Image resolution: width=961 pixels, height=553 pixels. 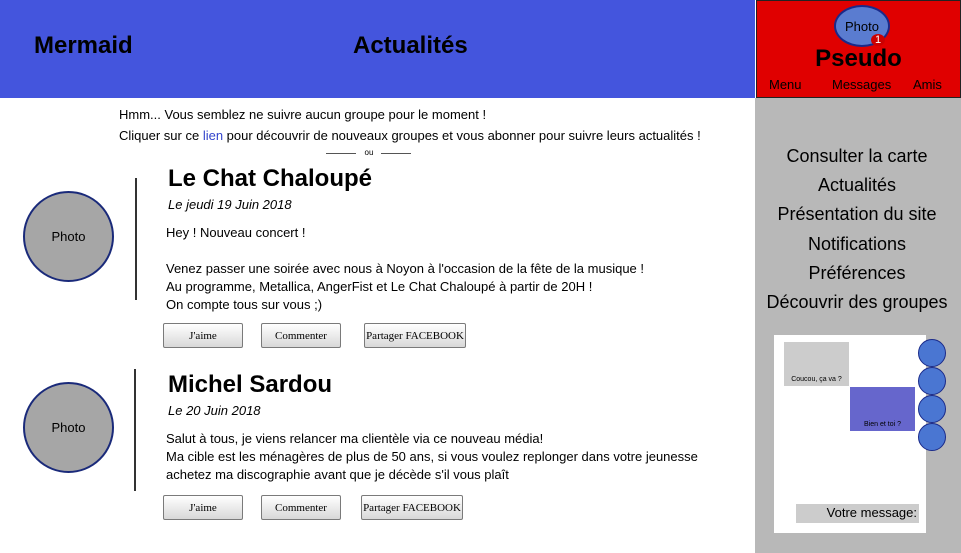 I want to click on profile-photo-label: Photo, so click(x=862, y=26).